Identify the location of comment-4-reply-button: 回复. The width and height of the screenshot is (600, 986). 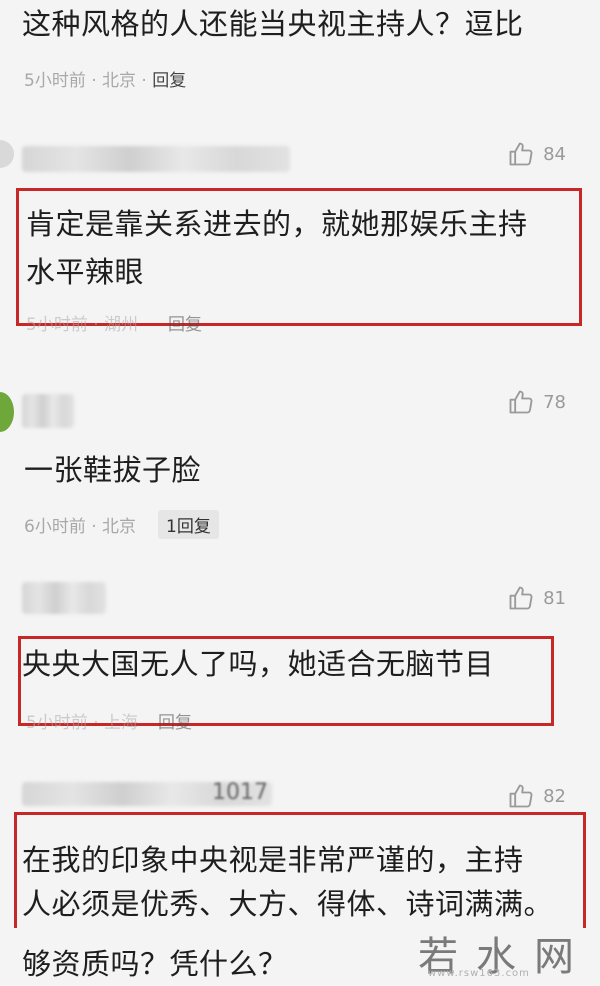
(175, 723).